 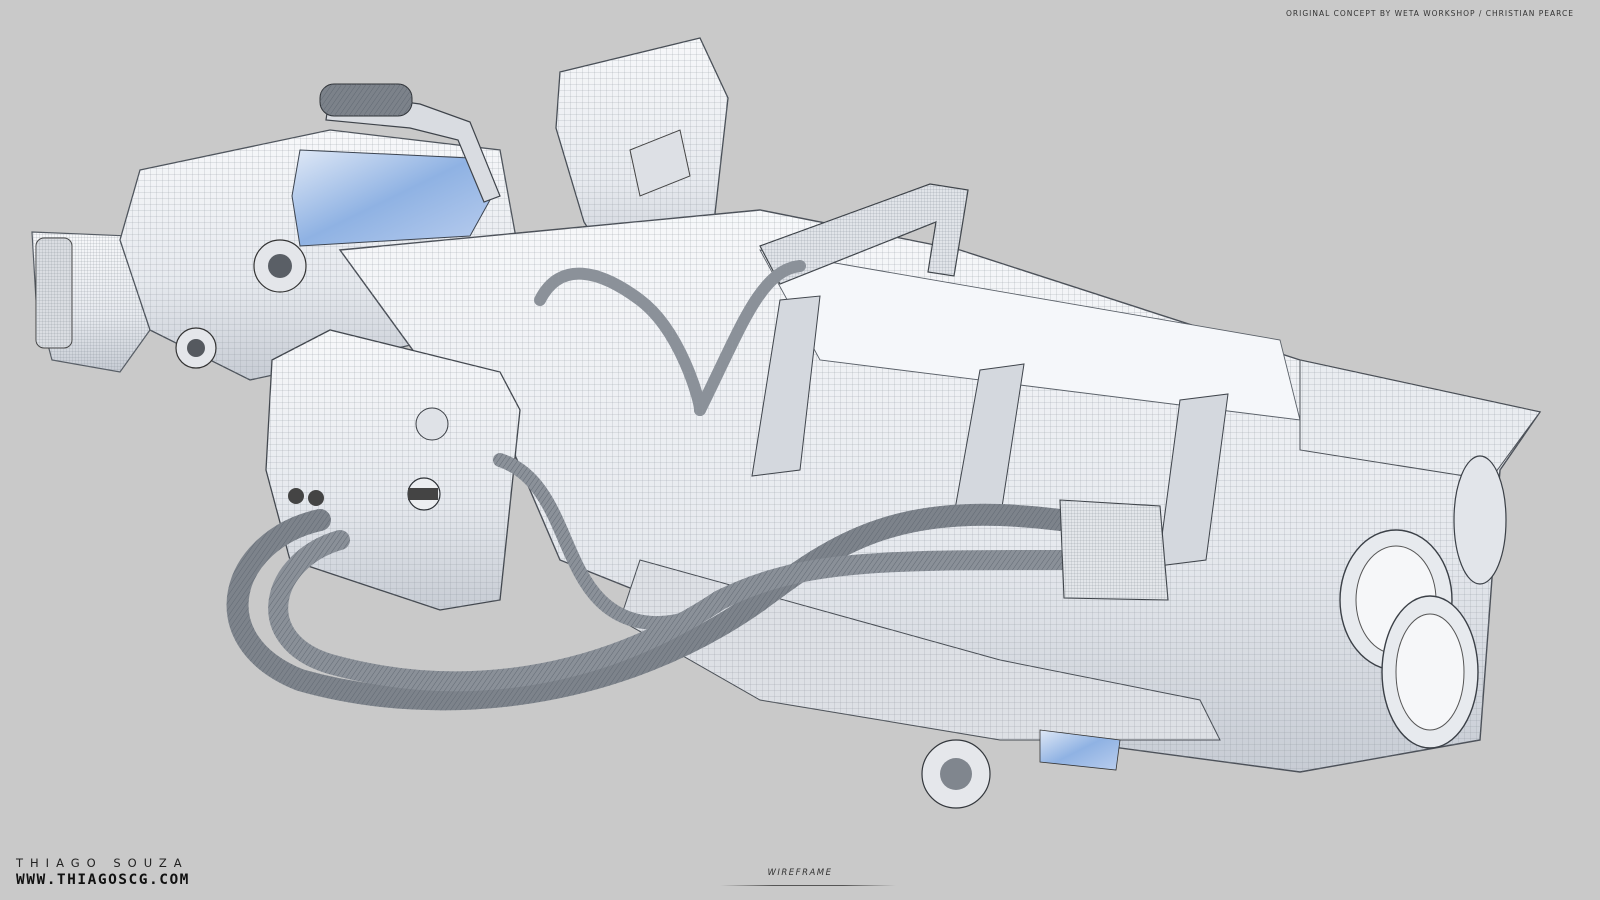 I want to click on artist-website: WWW.THIAGOSCG.COM, so click(x=103, y=880).